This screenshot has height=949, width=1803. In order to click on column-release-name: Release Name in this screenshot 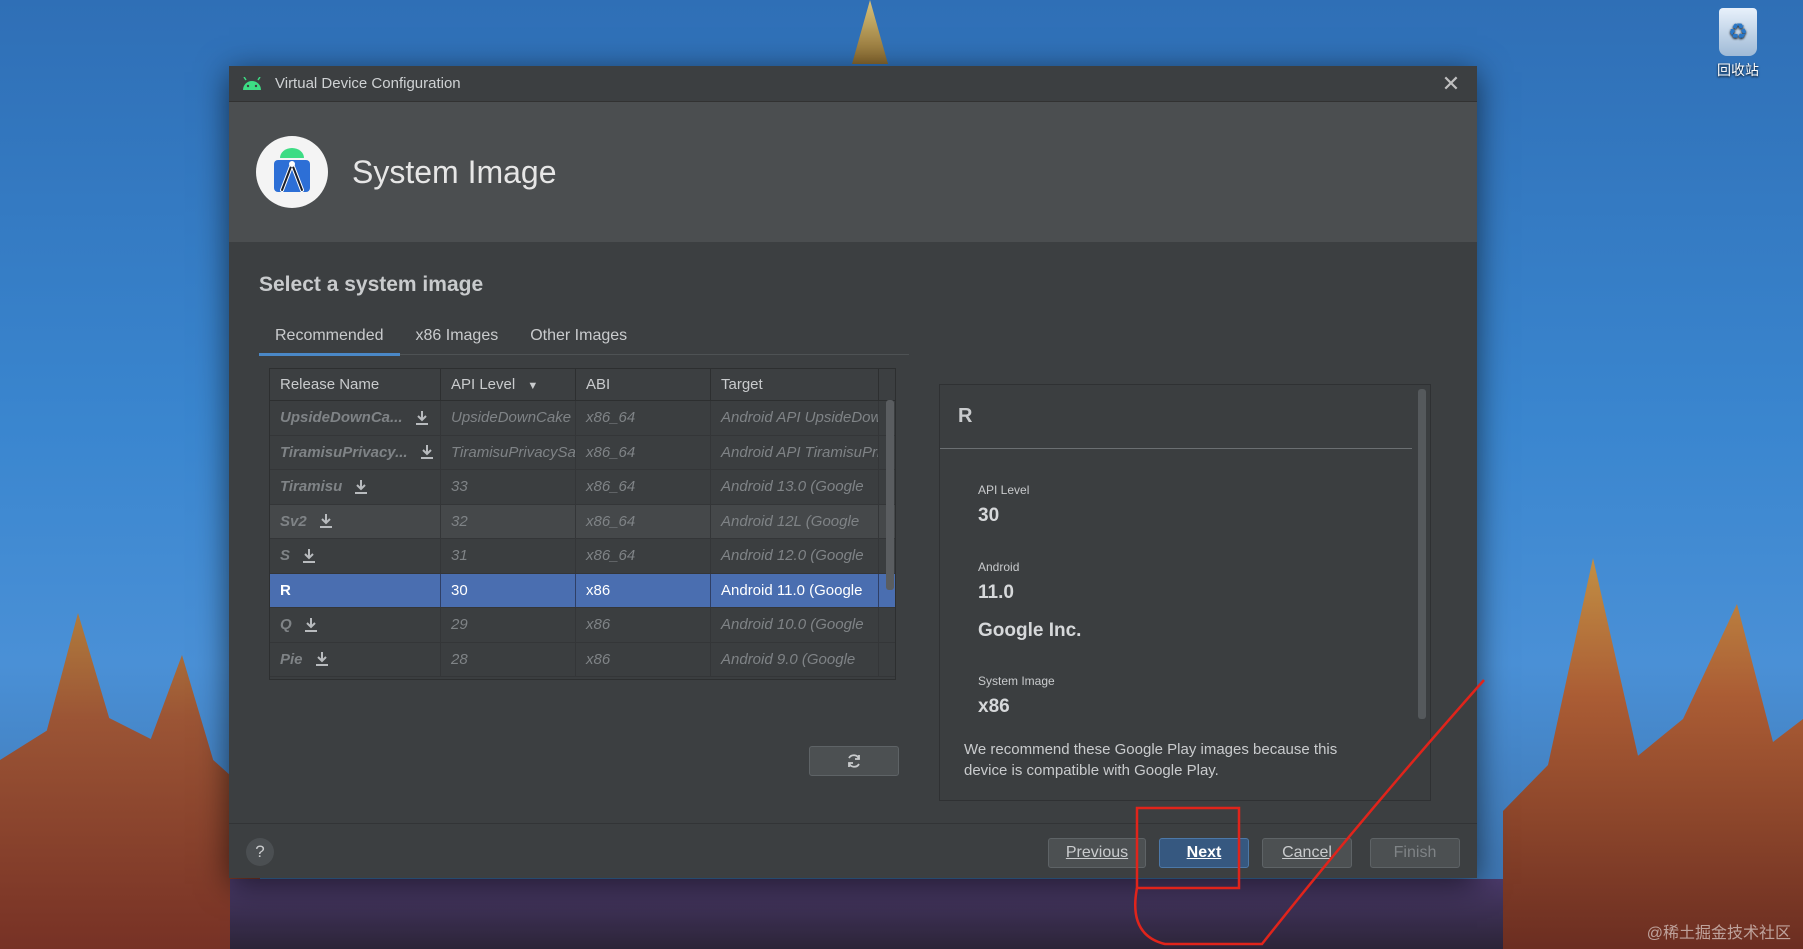, I will do `click(355, 384)`.